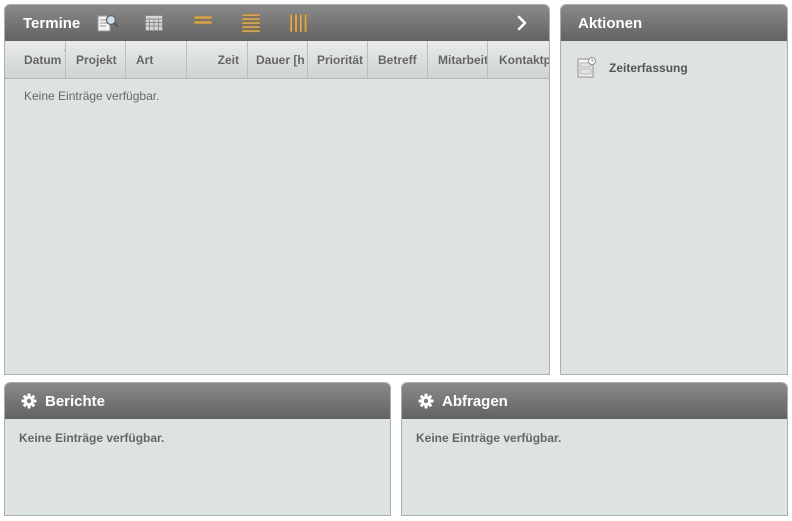  Describe the element at coordinates (75, 401) in the screenshot. I see `berichte-title: Berichte` at that location.